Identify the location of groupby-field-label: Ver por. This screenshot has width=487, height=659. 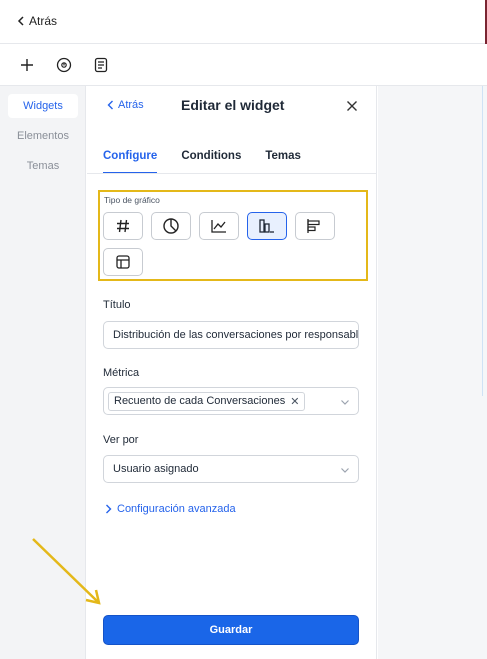
(121, 440).